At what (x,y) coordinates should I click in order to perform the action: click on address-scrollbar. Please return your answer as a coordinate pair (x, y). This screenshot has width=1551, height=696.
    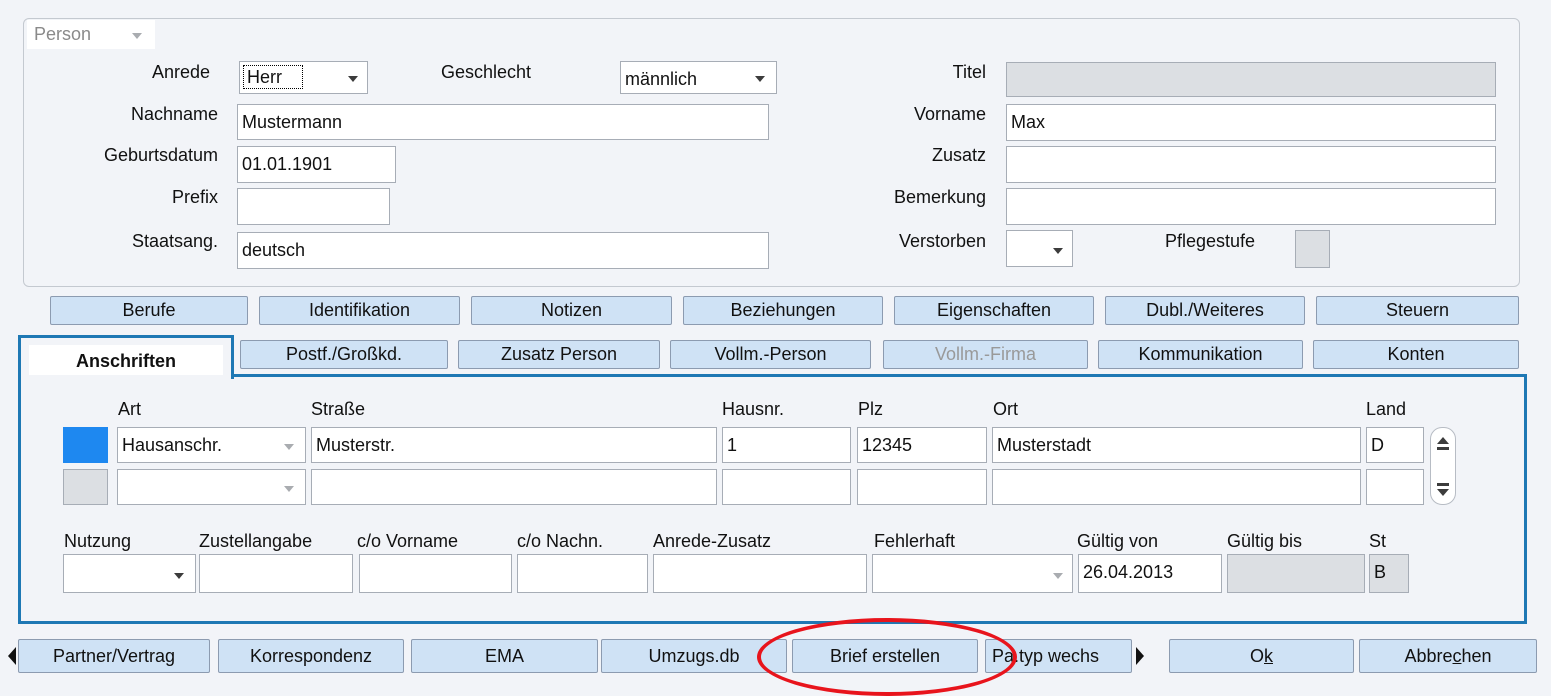
    Looking at the image, I should click on (1443, 466).